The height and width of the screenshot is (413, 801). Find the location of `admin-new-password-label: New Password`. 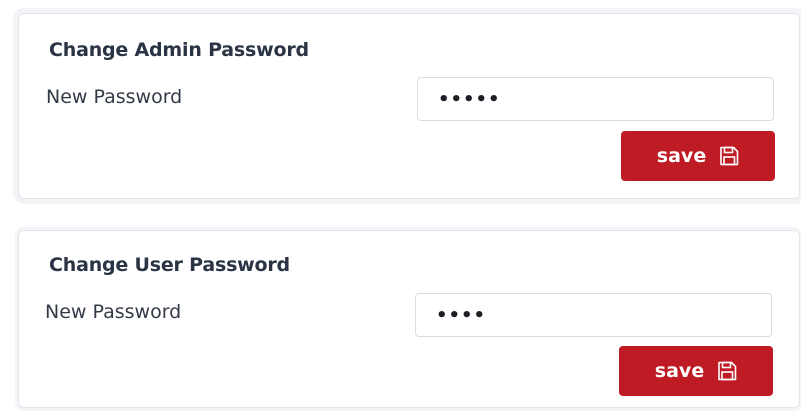

admin-new-password-label: New Password is located at coordinates (114, 97).